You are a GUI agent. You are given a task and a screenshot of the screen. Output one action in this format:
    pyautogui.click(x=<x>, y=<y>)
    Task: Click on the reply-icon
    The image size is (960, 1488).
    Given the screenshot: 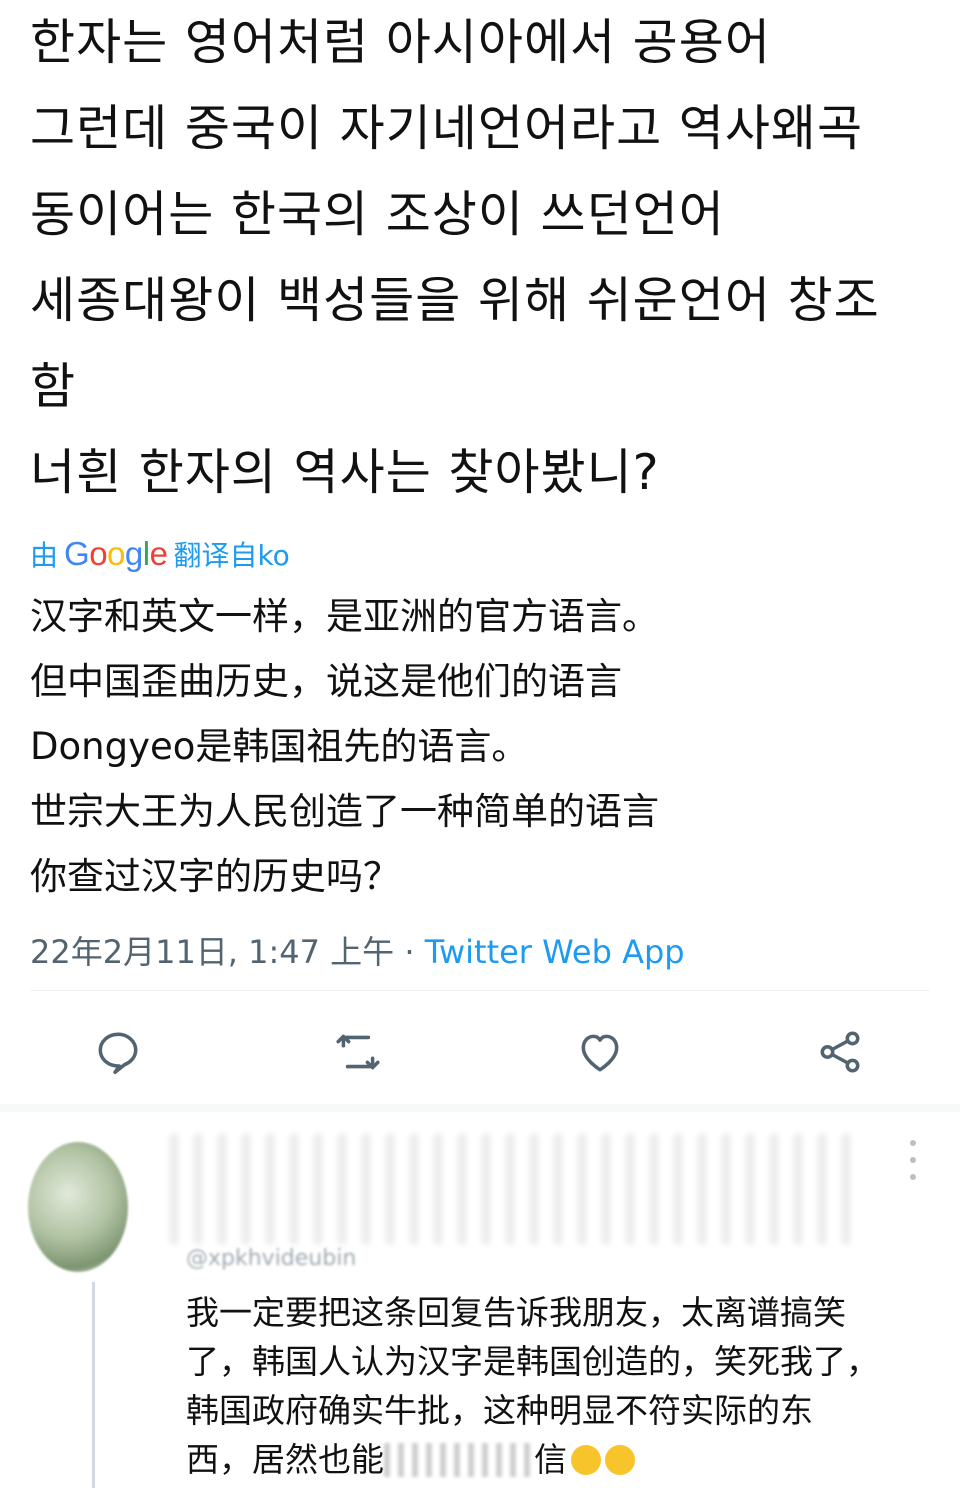 What is the action you would take?
    pyautogui.click(x=118, y=1053)
    